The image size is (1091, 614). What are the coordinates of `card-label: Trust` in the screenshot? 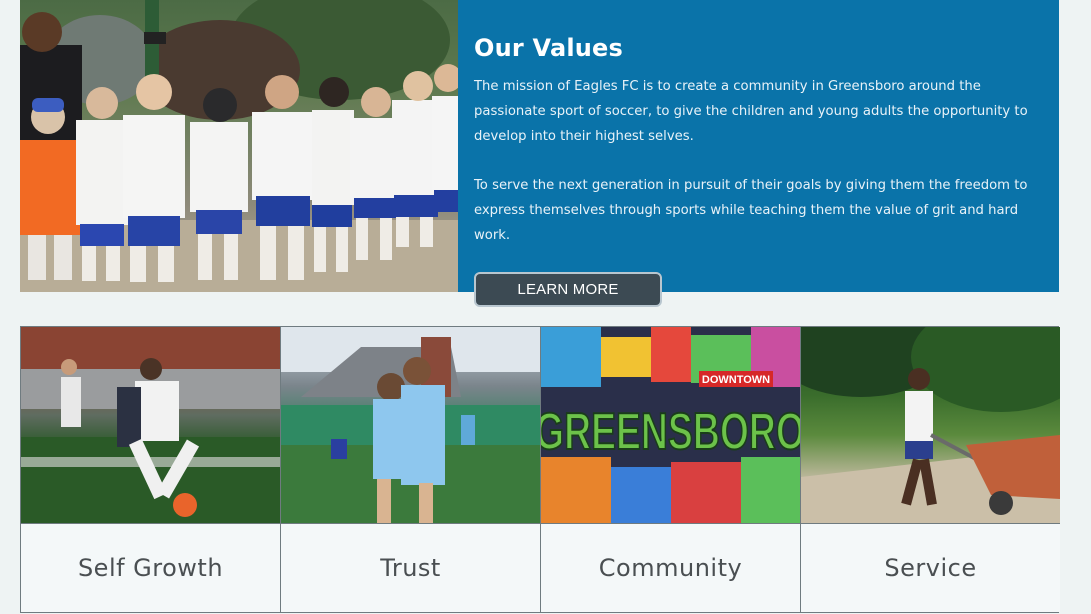 It's located at (410, 567).